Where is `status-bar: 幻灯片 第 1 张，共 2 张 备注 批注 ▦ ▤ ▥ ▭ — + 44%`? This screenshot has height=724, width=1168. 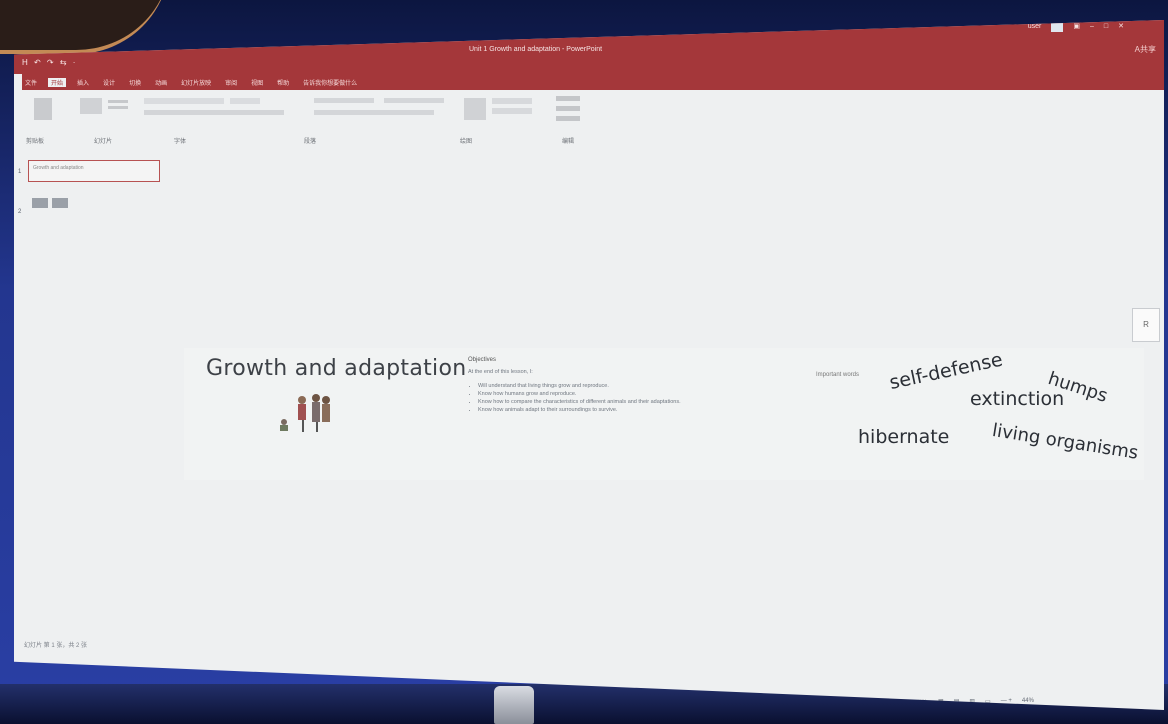
status-bar: 幻灯片 第 1 张，共 2 张 备注 批注 ▦ ▤ ▥ ▭ — + 44% is located at coordinates (589, 673).